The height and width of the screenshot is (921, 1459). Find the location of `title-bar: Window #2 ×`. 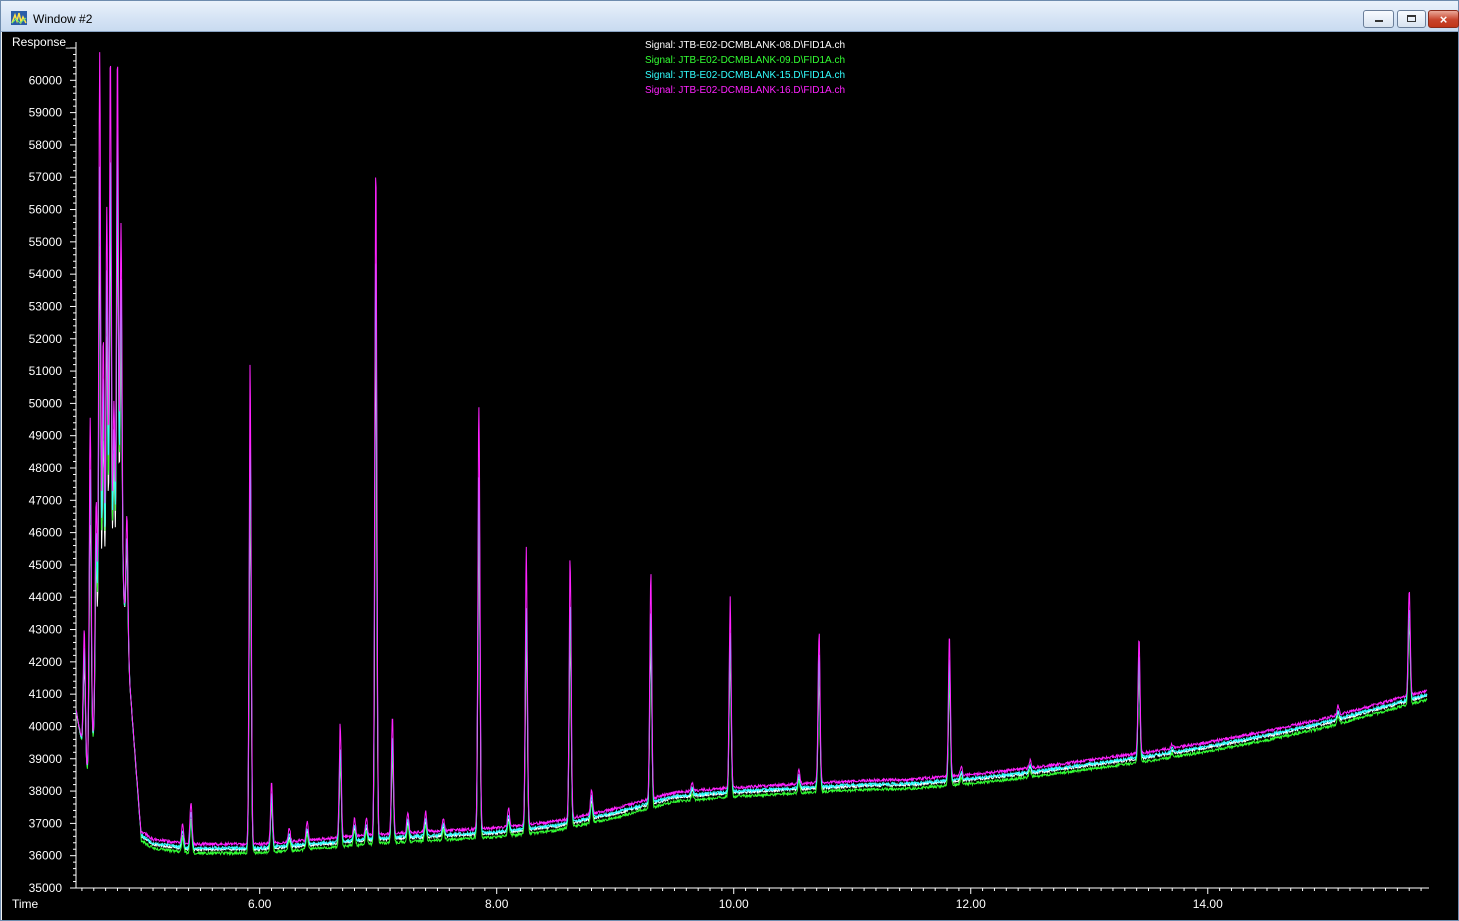

title-bar: Window #2 × is located at coordinates (730, 16).